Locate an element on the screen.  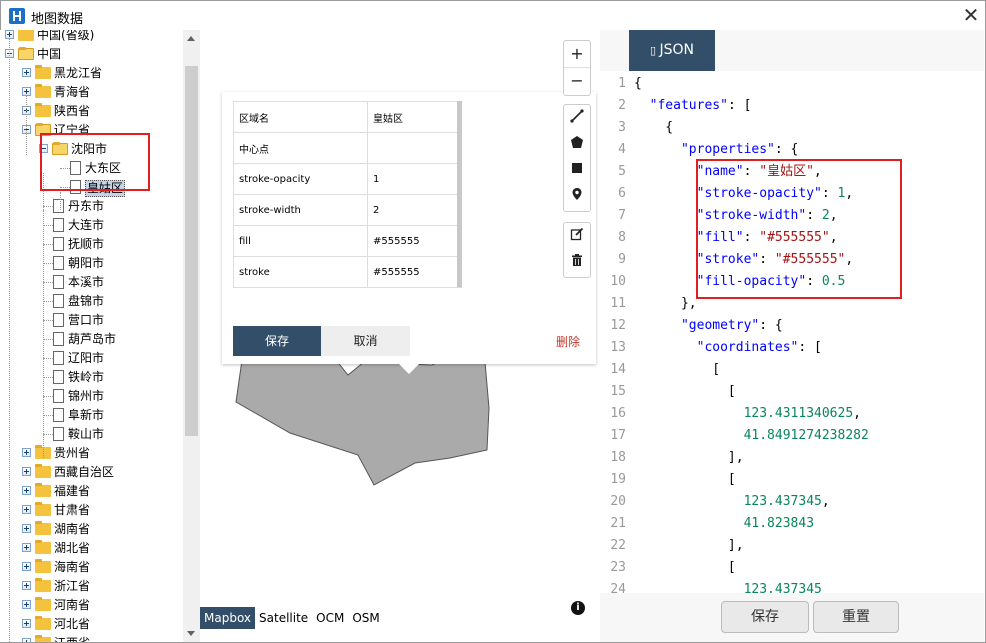
zoom-in-icon: + is located at coordinates (577, 54).